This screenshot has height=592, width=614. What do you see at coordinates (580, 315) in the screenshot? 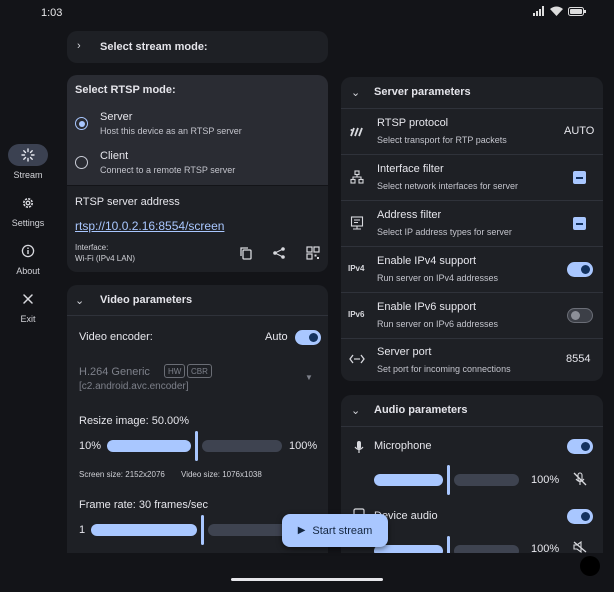
I see `ipv6-switch` at bounding box center [580, 315].